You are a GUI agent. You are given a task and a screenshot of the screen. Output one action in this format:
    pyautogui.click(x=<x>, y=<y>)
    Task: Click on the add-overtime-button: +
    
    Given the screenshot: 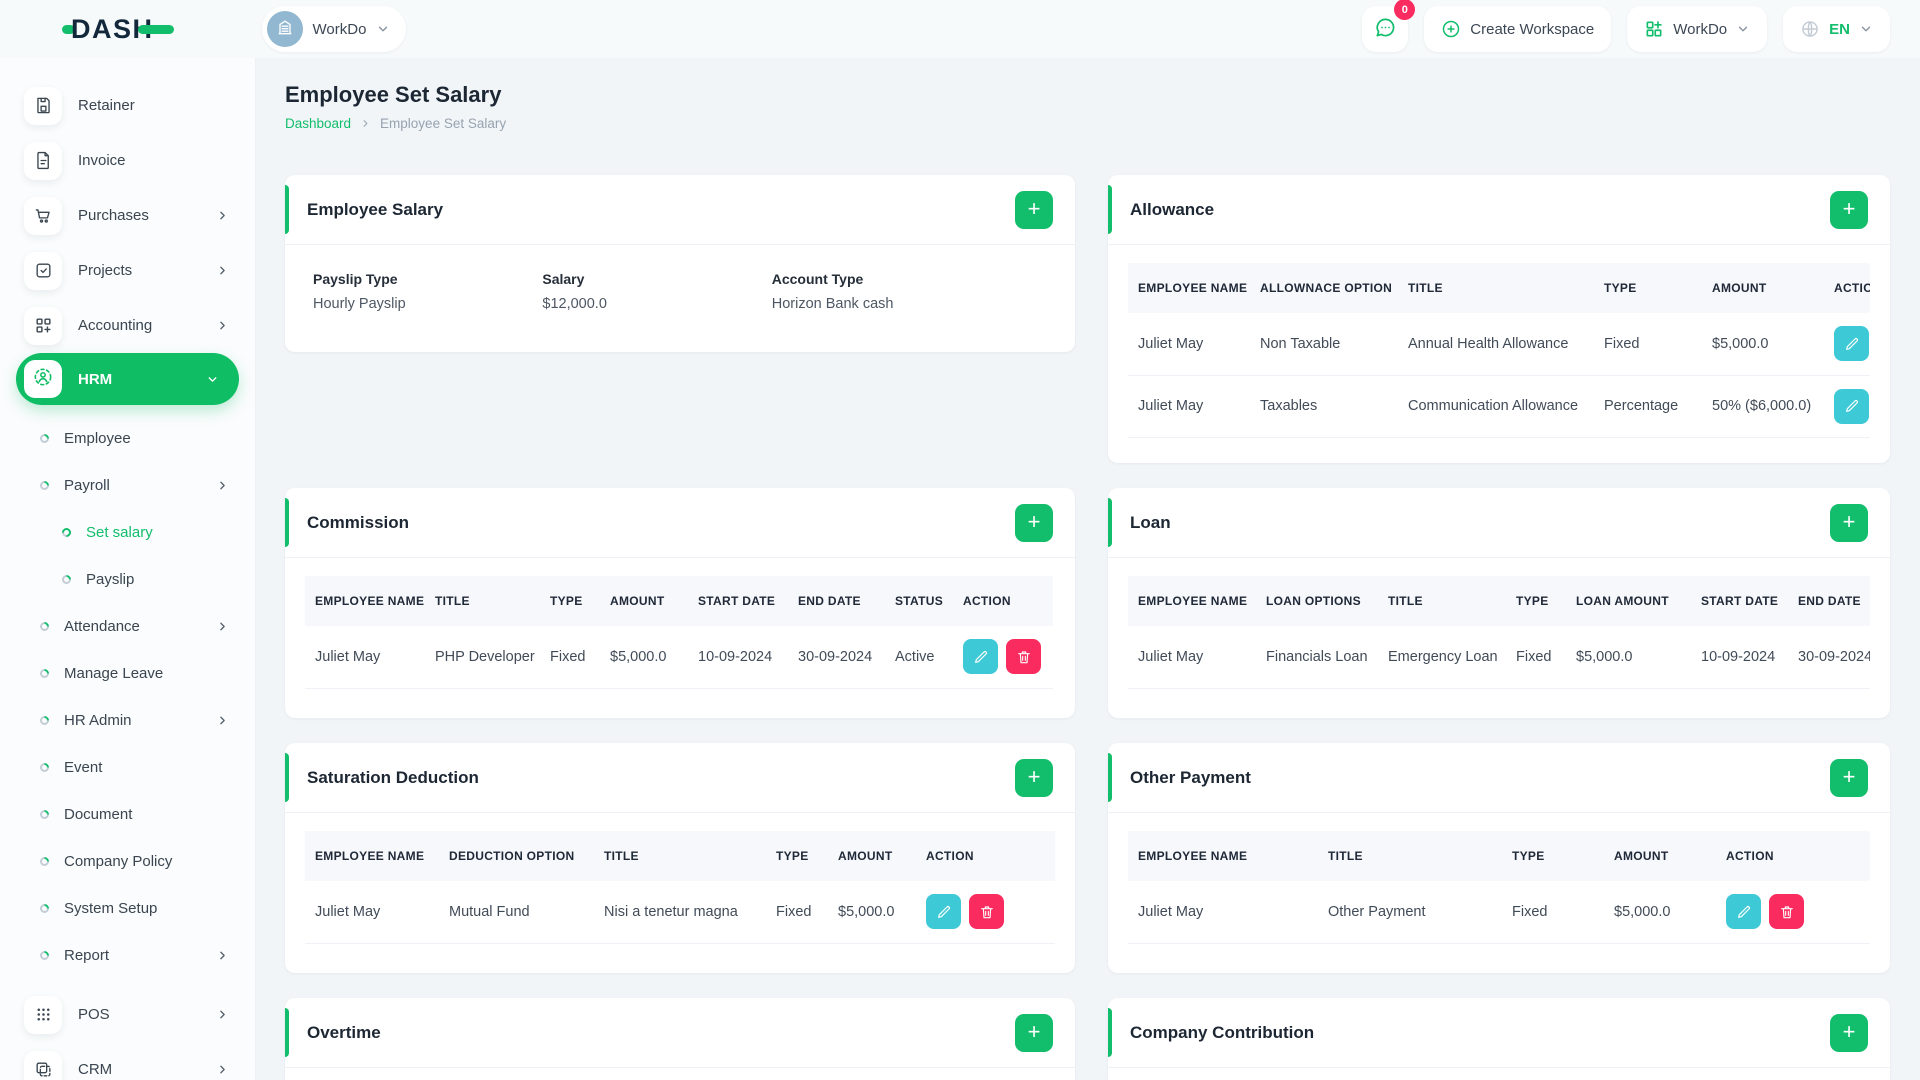 What is the action you would take?
    pyautogui.click(x=1034, y=1032)
    